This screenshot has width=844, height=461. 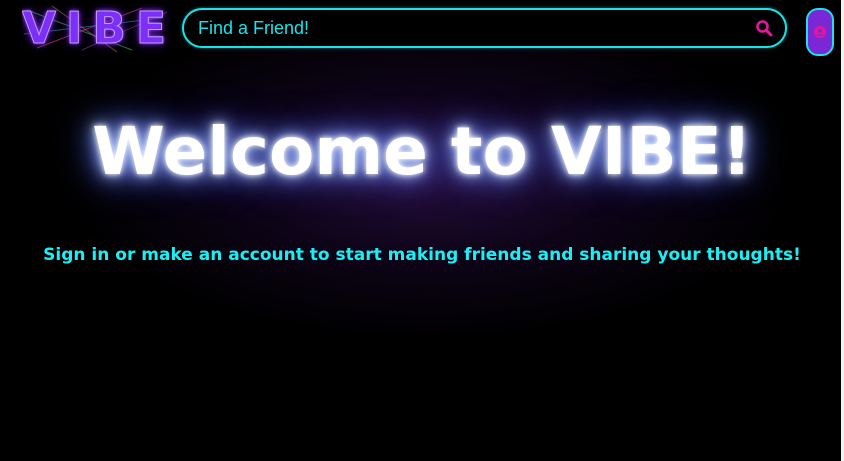 I want to click on logo-text: VIBE, so click(x=97, y=29).